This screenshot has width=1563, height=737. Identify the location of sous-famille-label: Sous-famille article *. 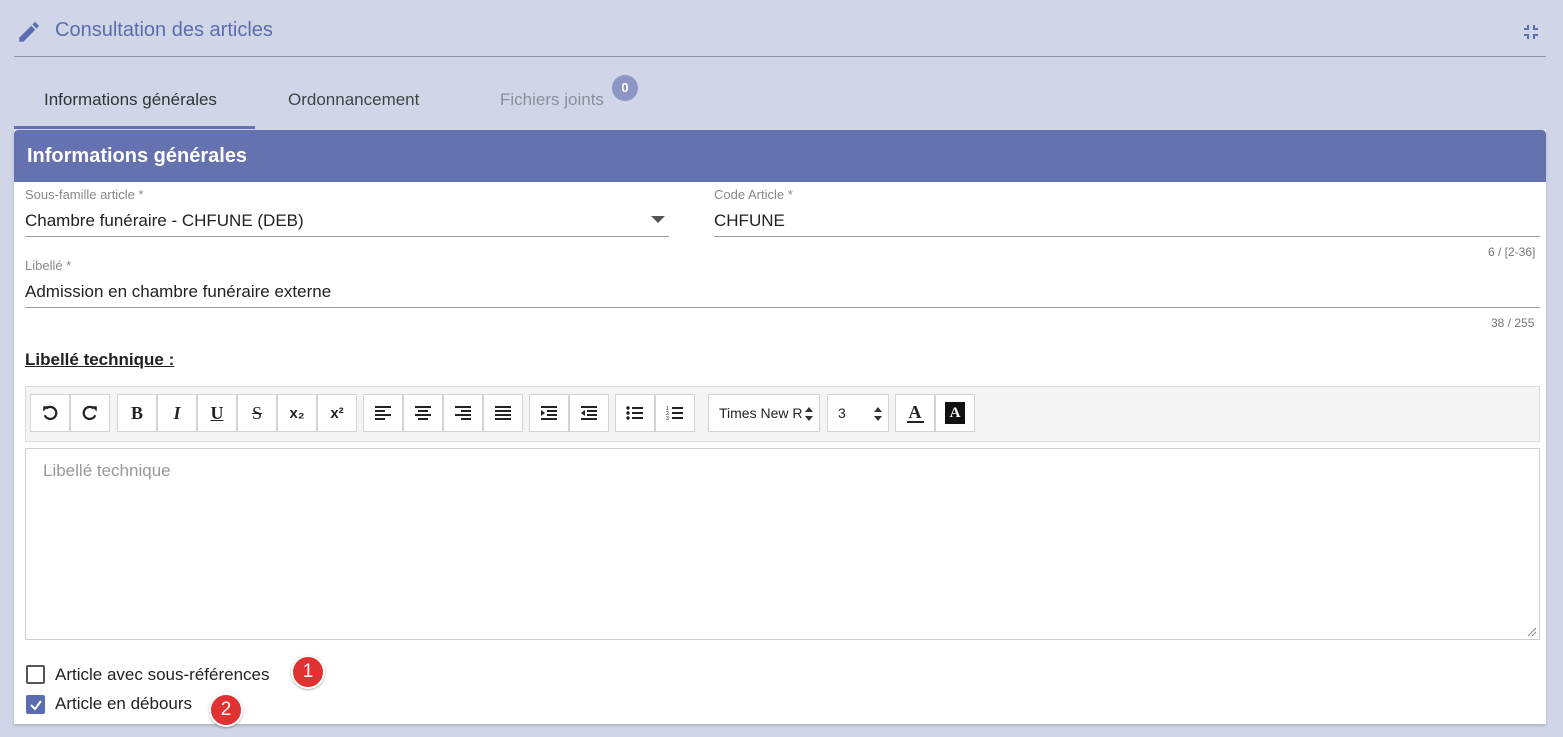
(84, 194).